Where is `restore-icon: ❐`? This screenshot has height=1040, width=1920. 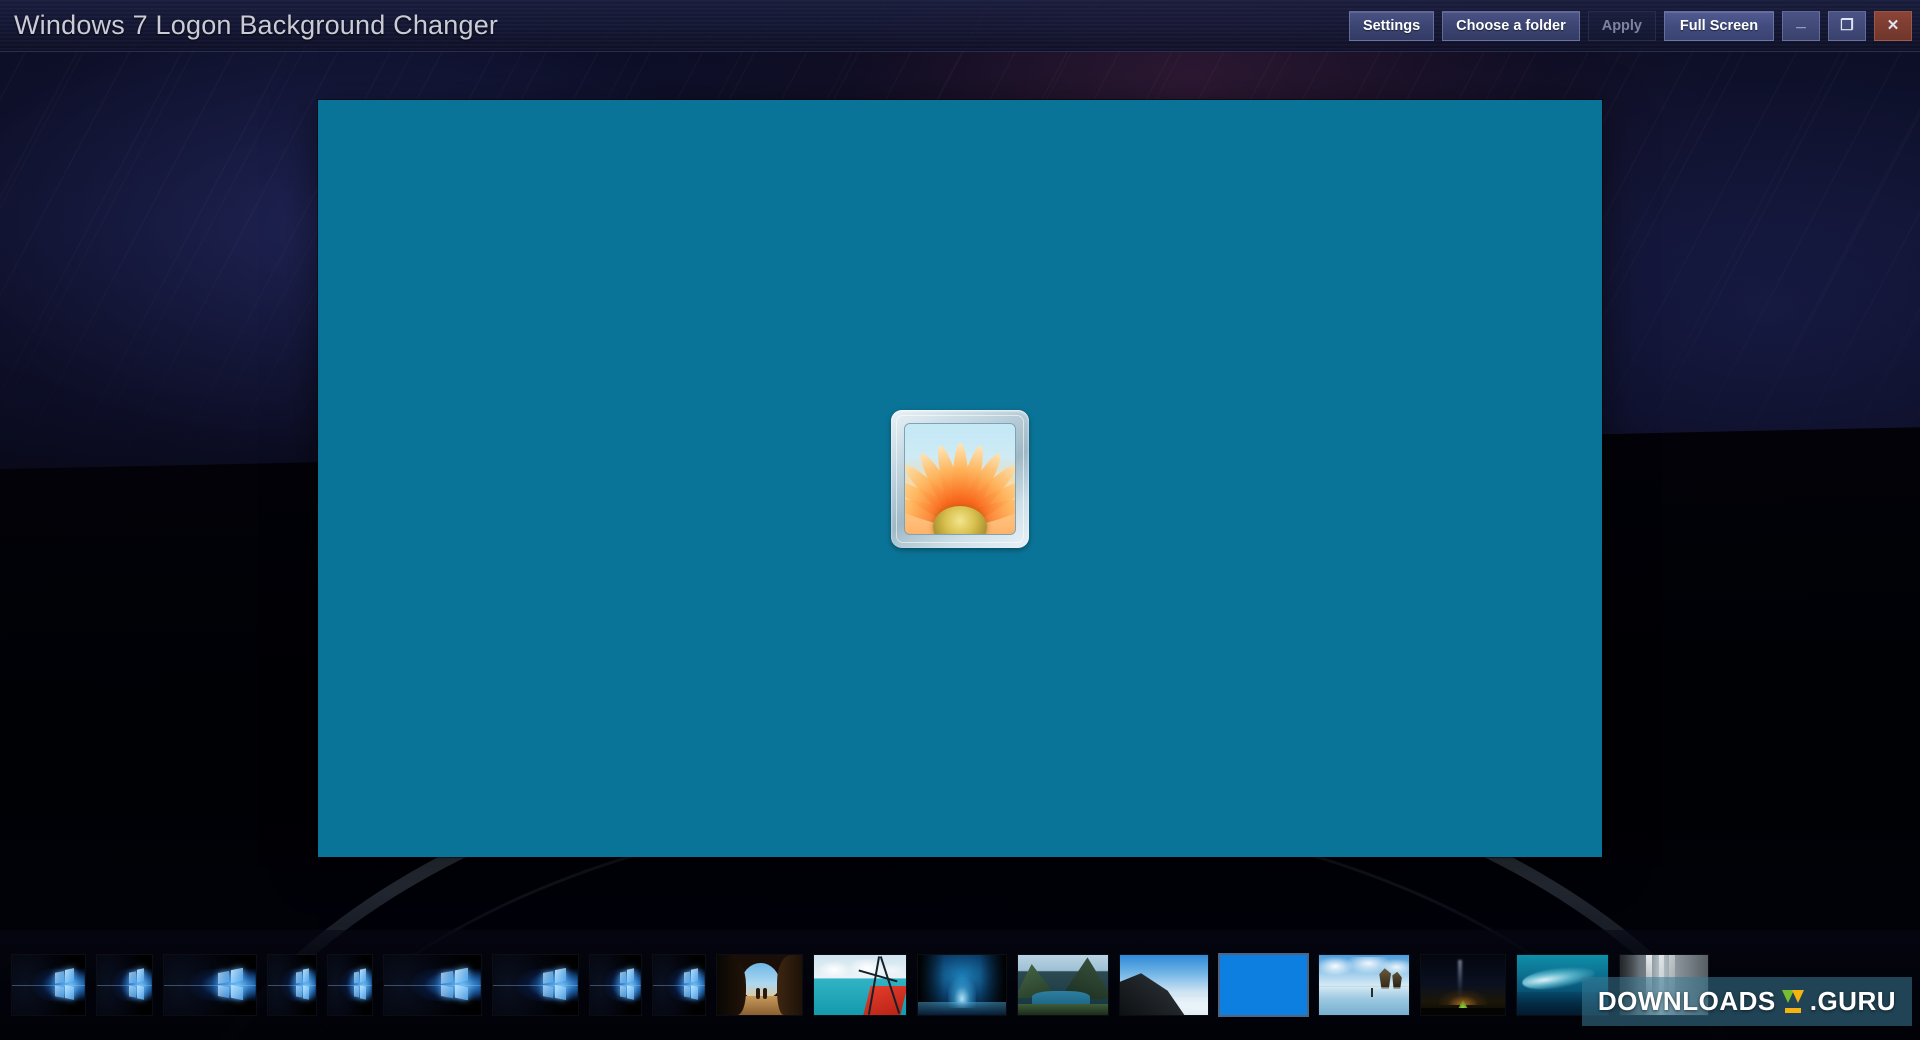 restore-icon: ❐ is located at coordinates (1847, 25).